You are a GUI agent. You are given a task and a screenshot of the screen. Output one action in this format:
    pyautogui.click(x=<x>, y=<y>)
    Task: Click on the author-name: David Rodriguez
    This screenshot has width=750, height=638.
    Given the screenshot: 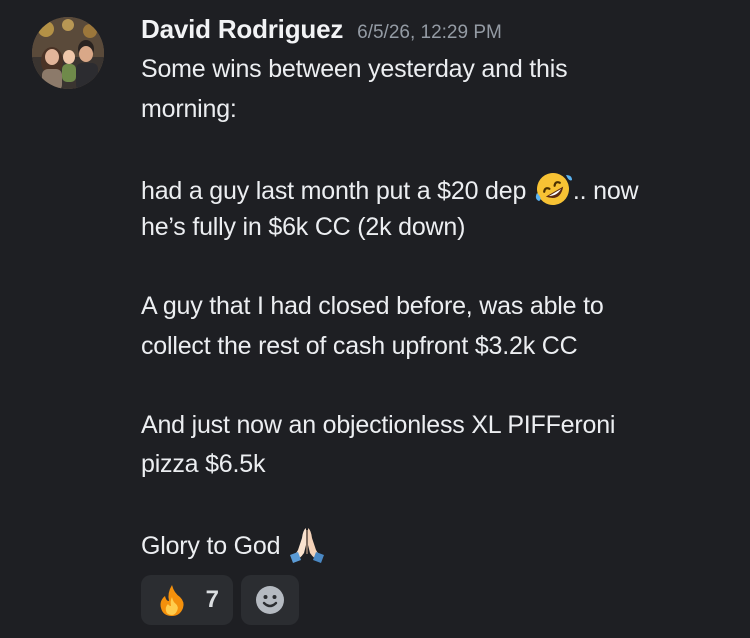 What is the action you would take?
    pyautogui.click(x=242, y=29)
    